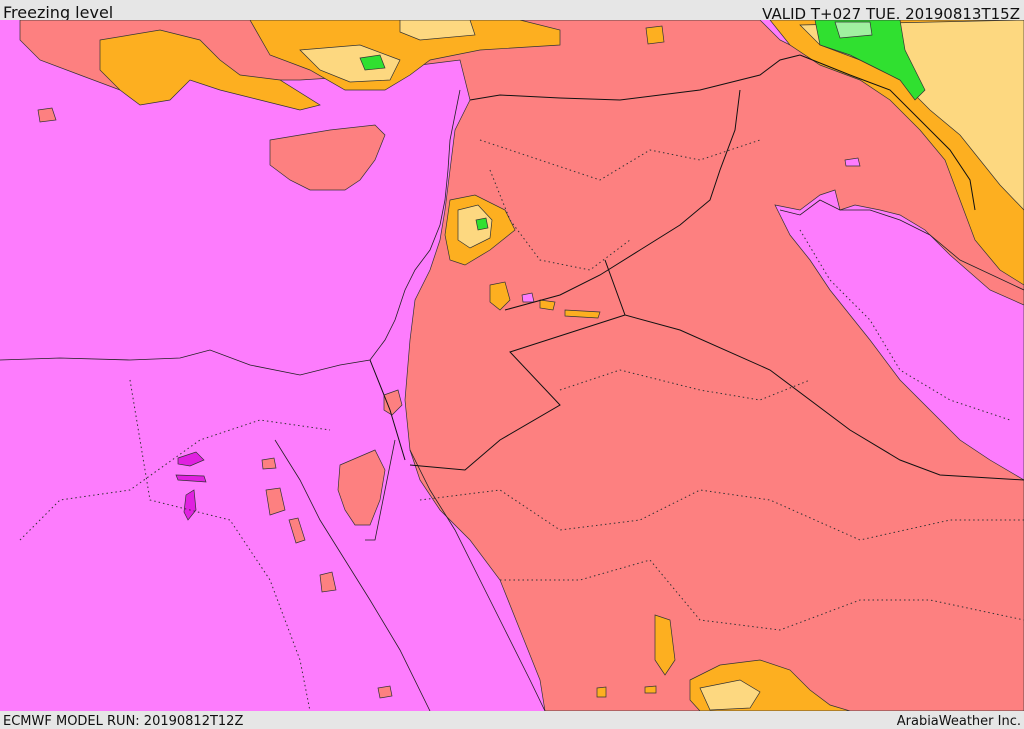 The width and height of the screenshot is (1024, 729). Describe the element at coordinates (655, 35) in the screenshot. I see `orange-blob-n1` at that location.